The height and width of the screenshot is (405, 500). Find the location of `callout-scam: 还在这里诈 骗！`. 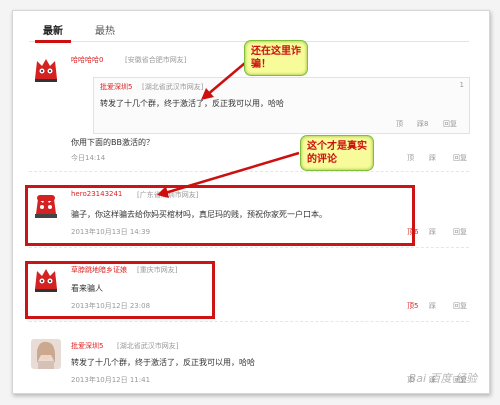

callout-scam: 还在这里诈 骗！ is located at coordinates (276, 58).